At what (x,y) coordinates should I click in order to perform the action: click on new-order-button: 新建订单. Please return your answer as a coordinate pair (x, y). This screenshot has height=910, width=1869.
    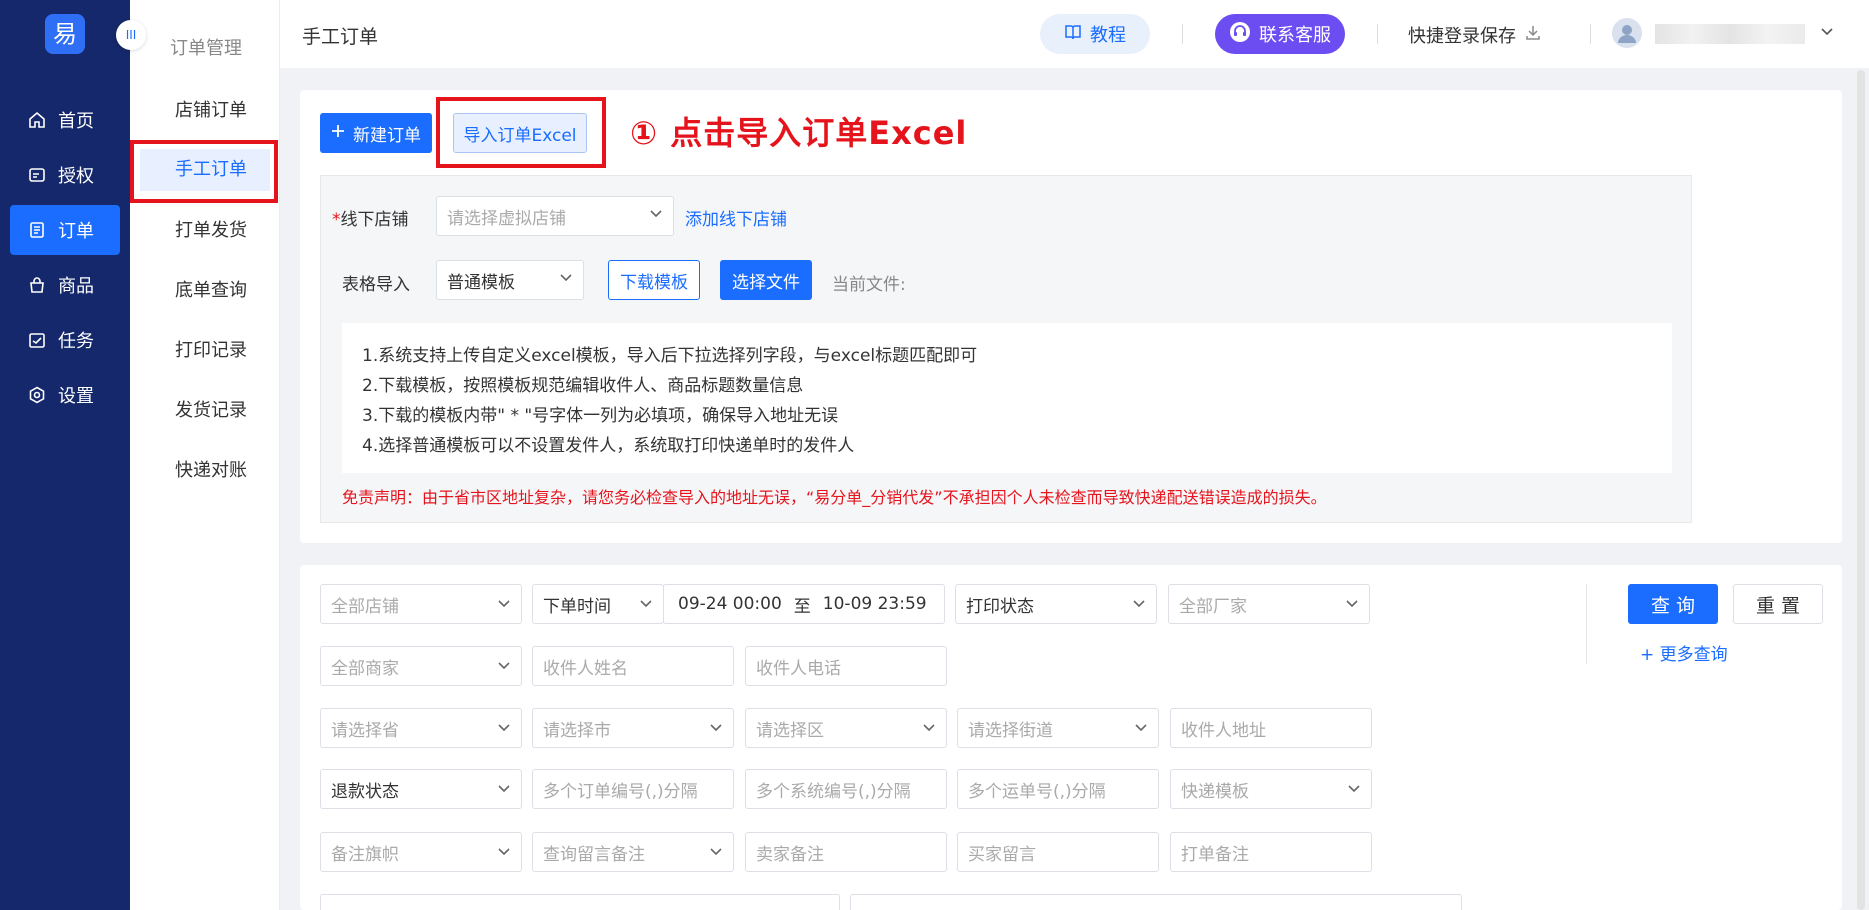
    Looking at the image, I should click on (376, 133).